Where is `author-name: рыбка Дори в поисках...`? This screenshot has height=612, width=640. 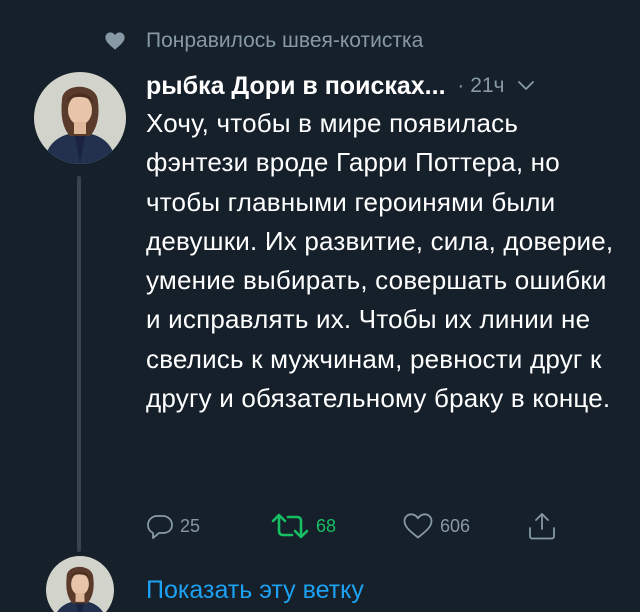 author-name: рыбка Дори в поисках... is located at coordinates (296, 86).